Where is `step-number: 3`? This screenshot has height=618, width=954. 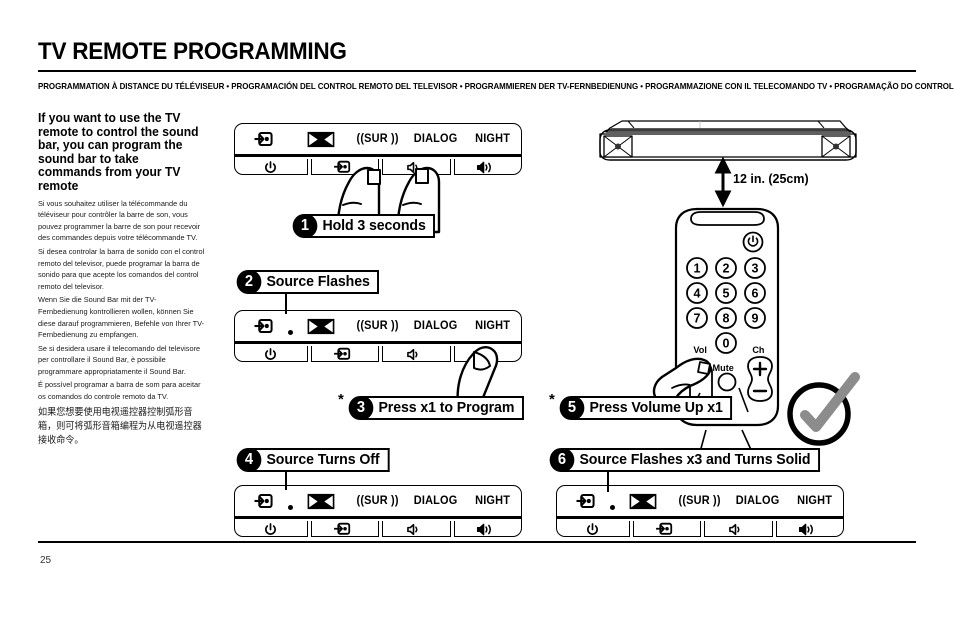
step-number: 3 is located at coordinates (361, 408).